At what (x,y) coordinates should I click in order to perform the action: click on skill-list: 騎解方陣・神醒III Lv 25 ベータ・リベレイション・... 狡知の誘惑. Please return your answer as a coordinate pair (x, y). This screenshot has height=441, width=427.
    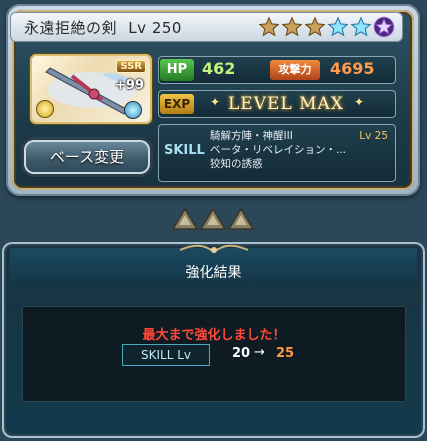
    Looking at the image, I should click on (300, 150).